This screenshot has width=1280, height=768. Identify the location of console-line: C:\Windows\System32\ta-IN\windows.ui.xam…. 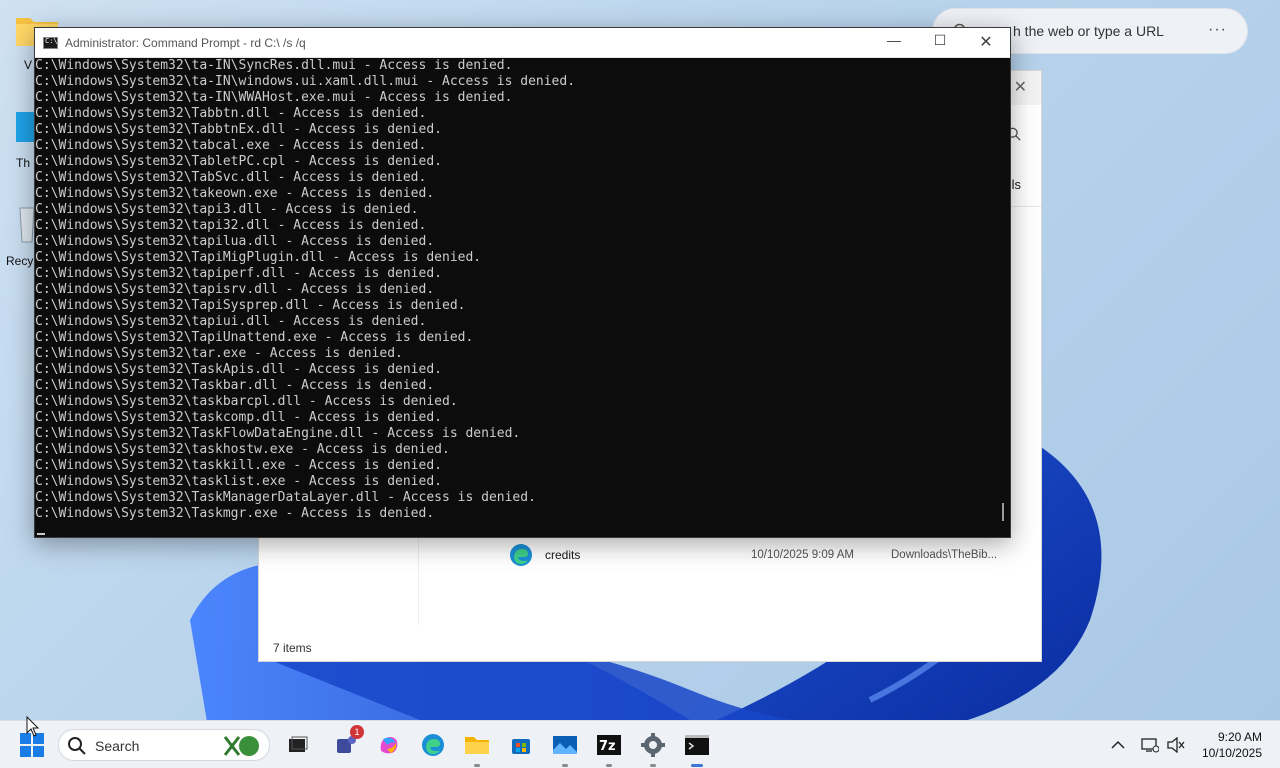
(305, 81).